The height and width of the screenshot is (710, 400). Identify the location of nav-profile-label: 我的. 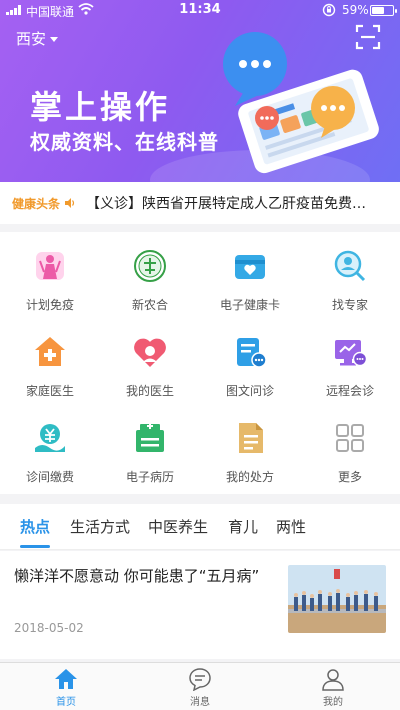
(333, 702).